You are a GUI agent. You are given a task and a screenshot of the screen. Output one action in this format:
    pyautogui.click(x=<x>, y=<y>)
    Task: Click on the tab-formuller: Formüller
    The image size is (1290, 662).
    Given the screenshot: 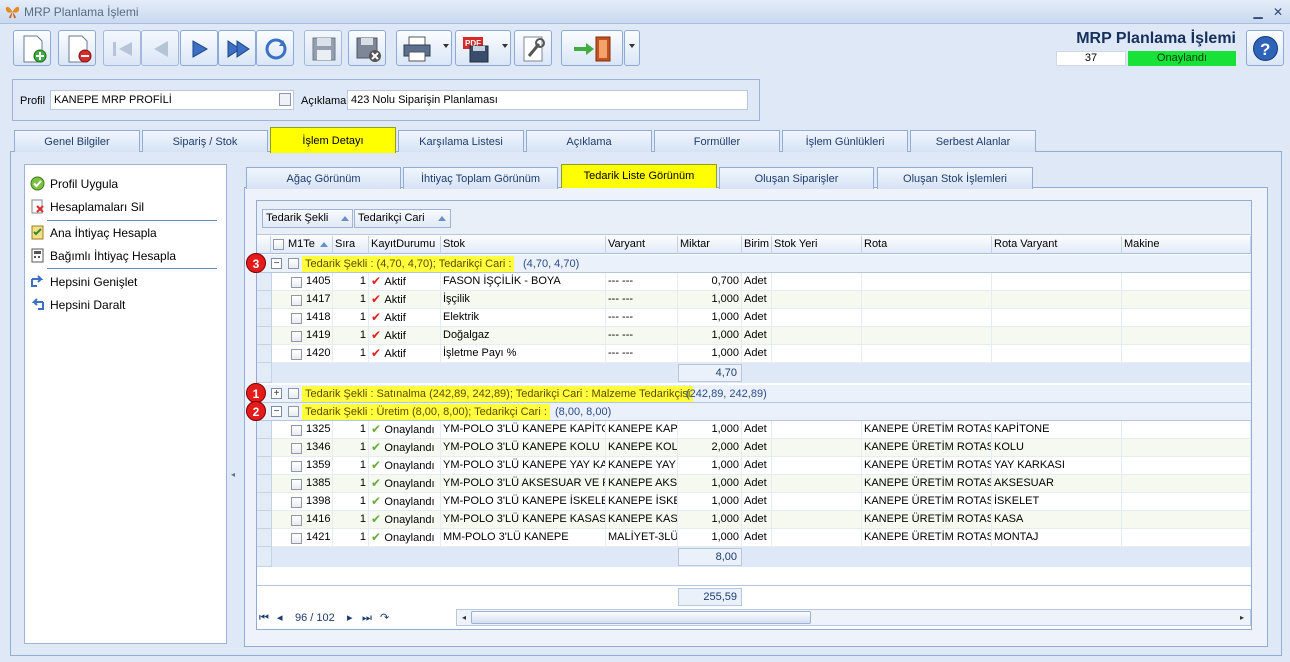 What is the action you would take?
    pyautogui.click(x=717, y=141)
    